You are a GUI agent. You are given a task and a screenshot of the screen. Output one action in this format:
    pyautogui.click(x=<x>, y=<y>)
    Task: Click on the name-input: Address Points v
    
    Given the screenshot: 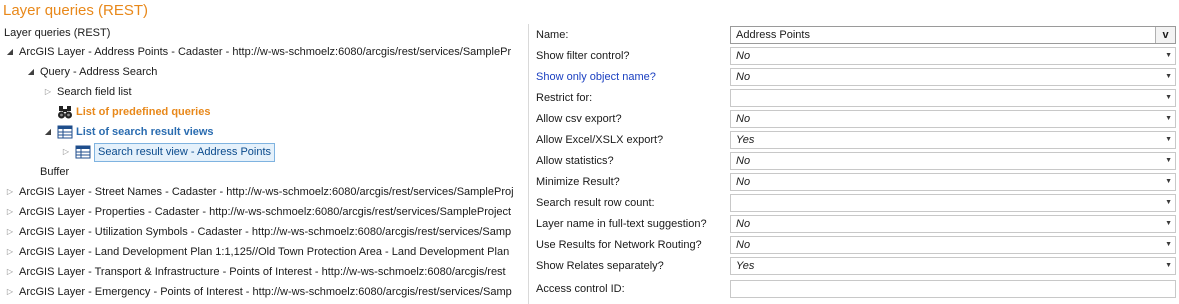 What is the action you would take?
    pyautogui.click(x=953, y=35)
    